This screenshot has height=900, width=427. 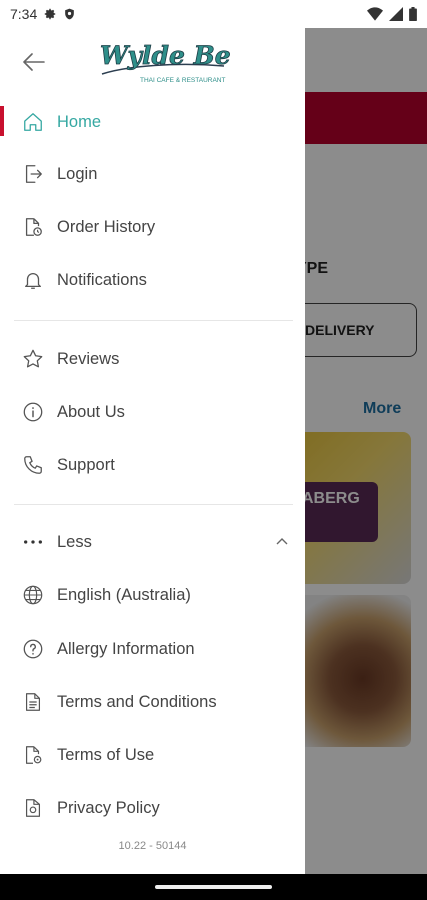 What do you see at coordinates (86, 464) in the screenshot?
I see `nav-item-label: Support` at bounding box center [86, 464].